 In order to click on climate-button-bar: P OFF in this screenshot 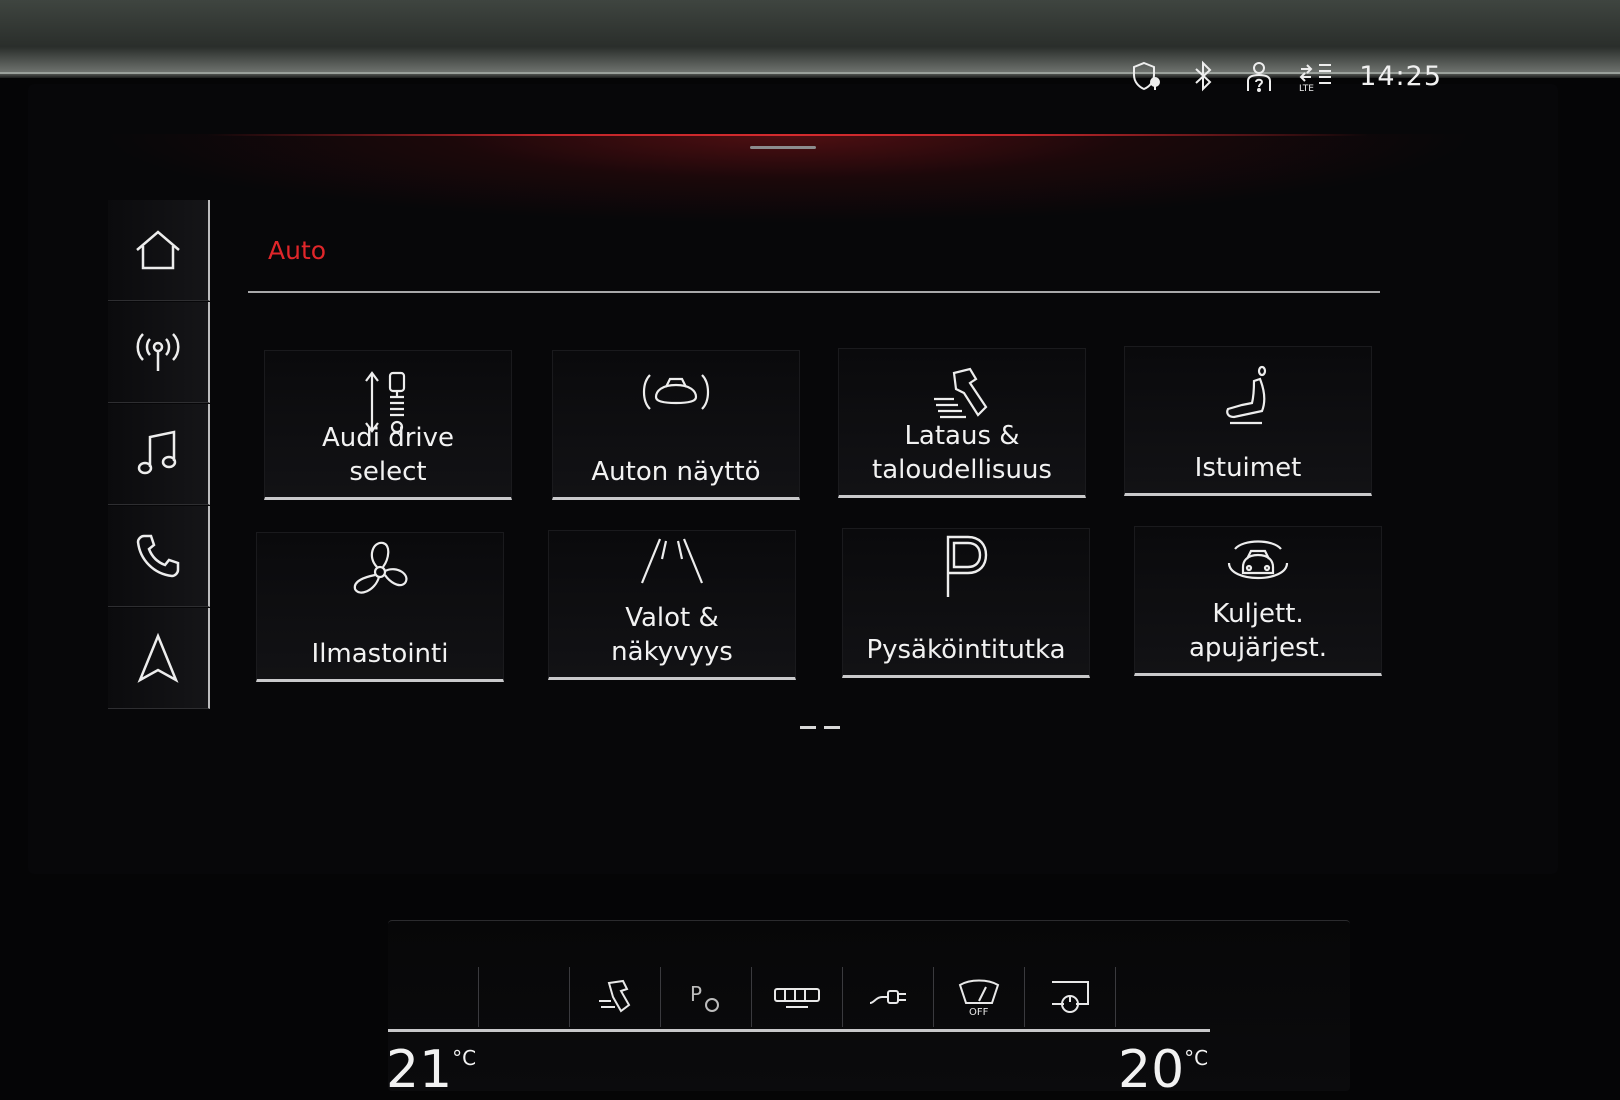, I will do `click(798, 999)`.